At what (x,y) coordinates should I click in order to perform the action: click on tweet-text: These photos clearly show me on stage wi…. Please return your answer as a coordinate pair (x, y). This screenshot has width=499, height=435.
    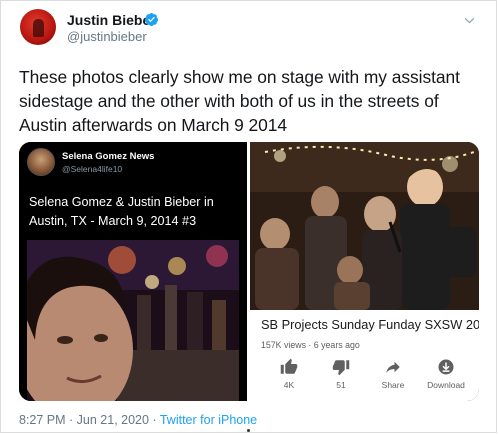
    Looking at the image, I should click on (239, 101).